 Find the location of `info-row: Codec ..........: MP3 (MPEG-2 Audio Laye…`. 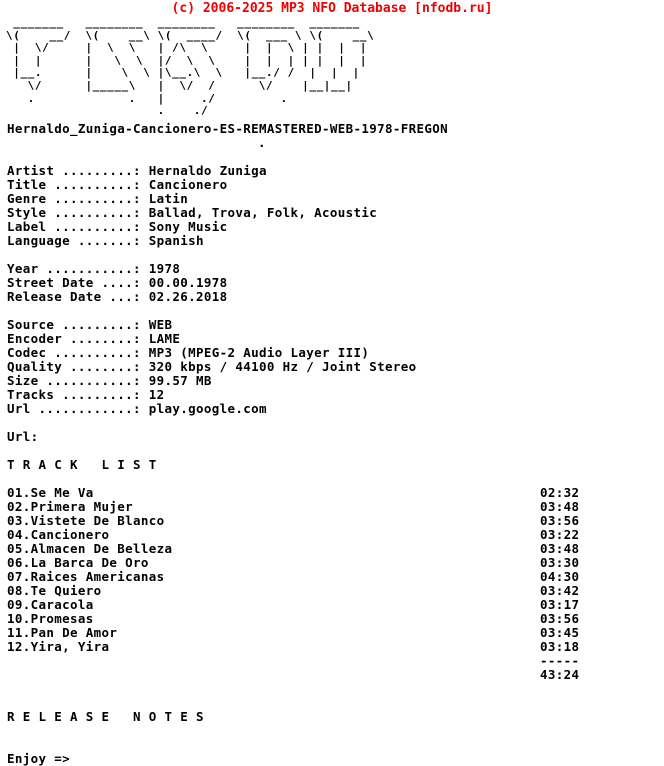

info-row: Codec ..........: MP3 (MPEG-2 Audio Laye… is located at coordinates (332, 352).